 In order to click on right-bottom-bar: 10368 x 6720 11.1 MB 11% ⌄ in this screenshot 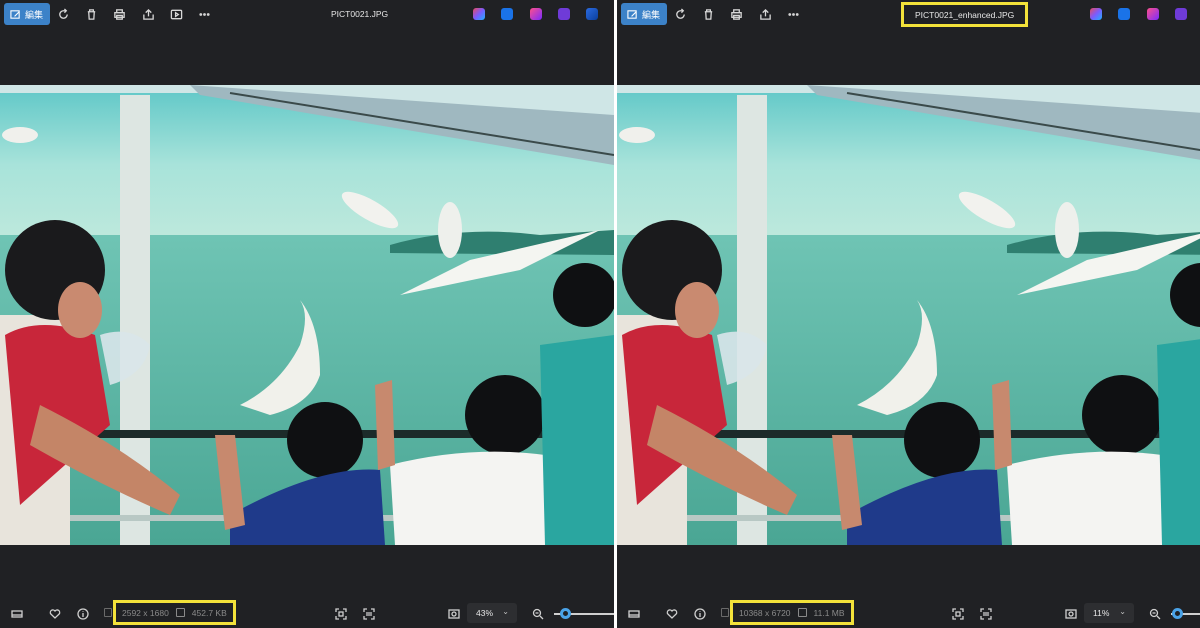, I will do `click(908, 613)`.